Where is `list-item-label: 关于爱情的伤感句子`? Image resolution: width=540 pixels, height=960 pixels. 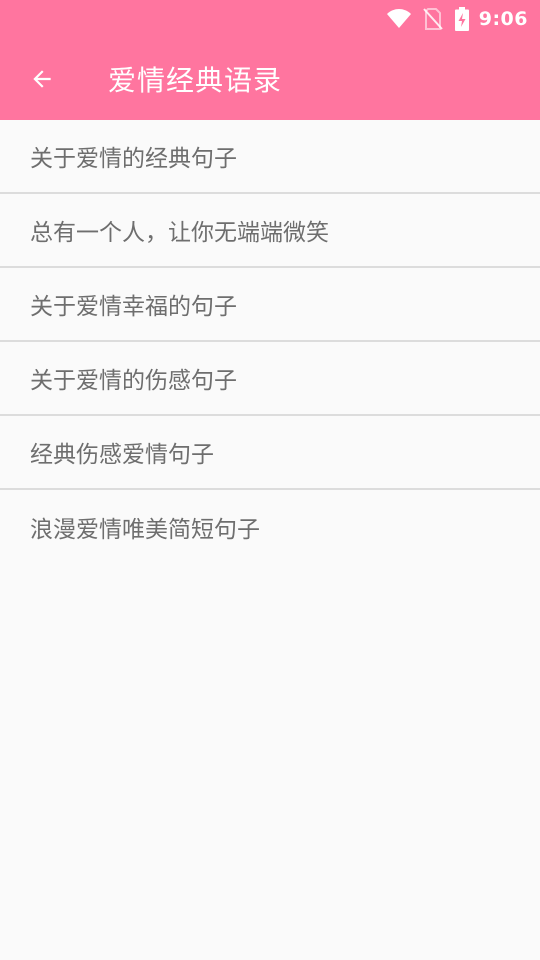
list-item-label: 关于爱情的伤感句子 is located at coordinates (133, 381).